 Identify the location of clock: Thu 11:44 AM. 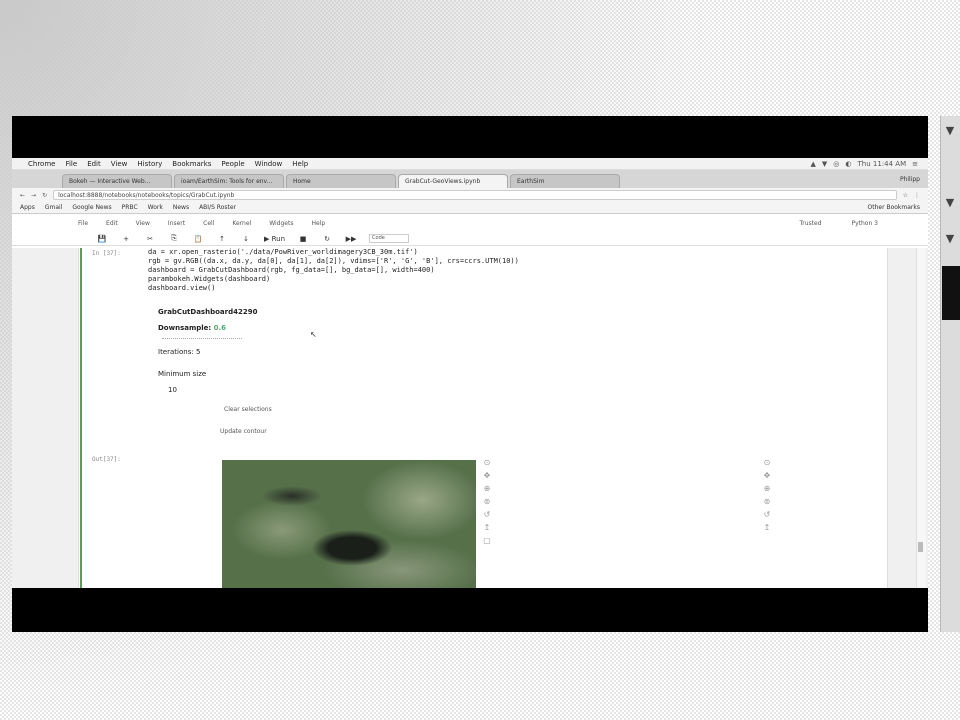
(882, 164).